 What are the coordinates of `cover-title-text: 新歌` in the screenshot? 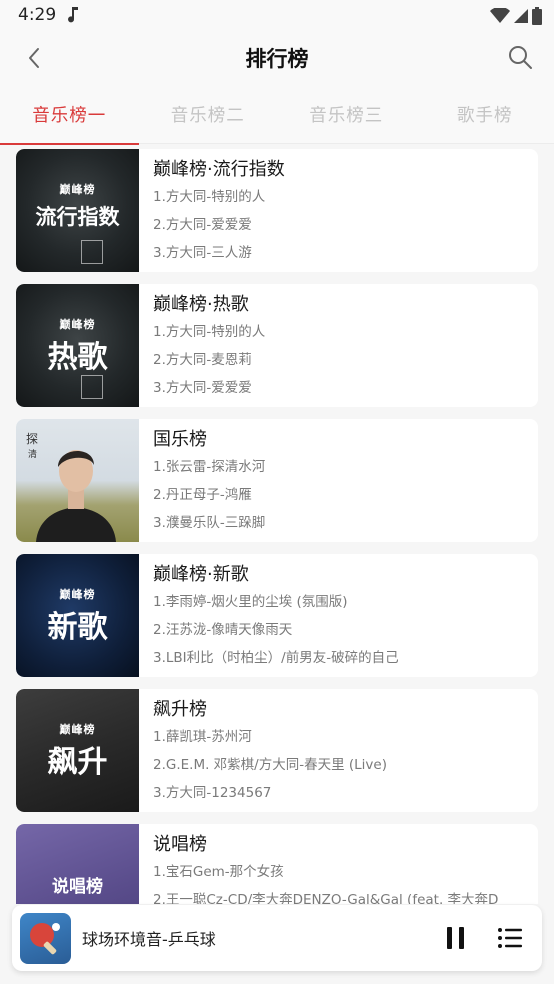 It's located at (77, 627).